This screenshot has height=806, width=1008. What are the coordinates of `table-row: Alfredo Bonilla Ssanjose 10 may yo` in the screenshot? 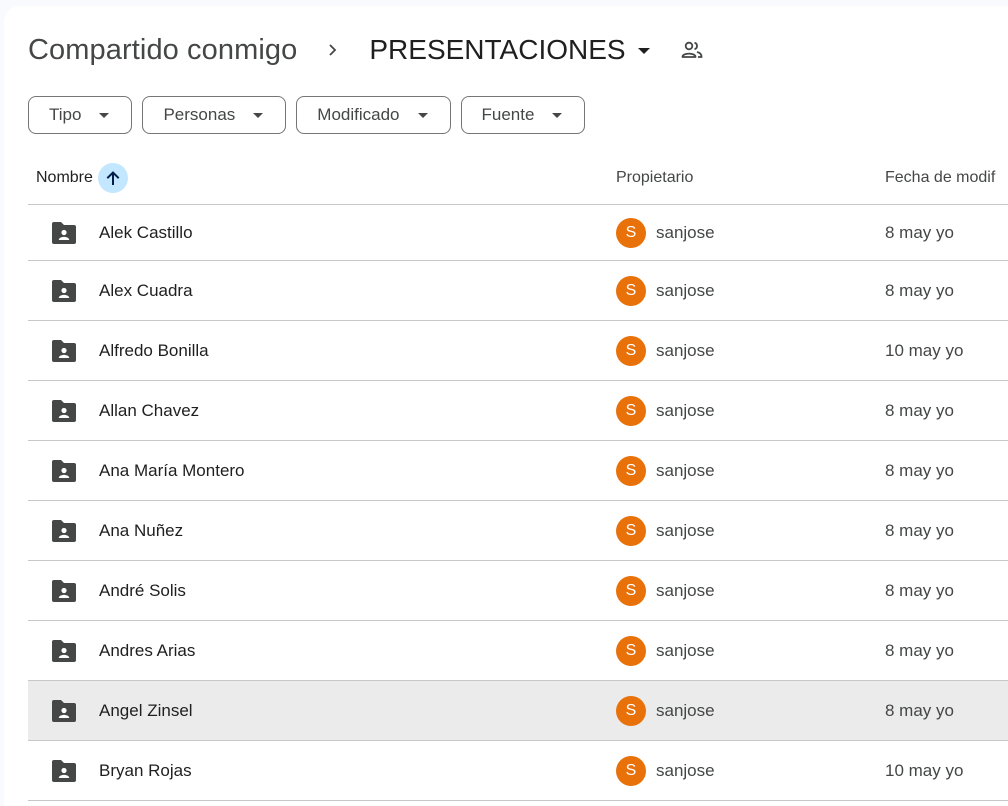 It's located at (518, 351).